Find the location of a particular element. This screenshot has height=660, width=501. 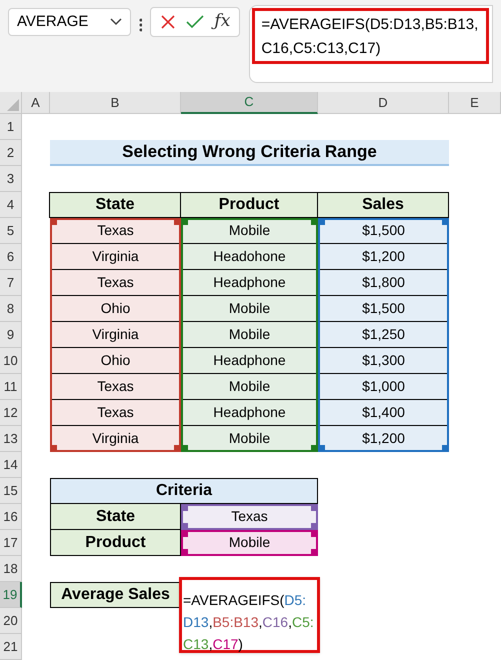

table-cell: $1,200 is located at coordinates (383, 257).